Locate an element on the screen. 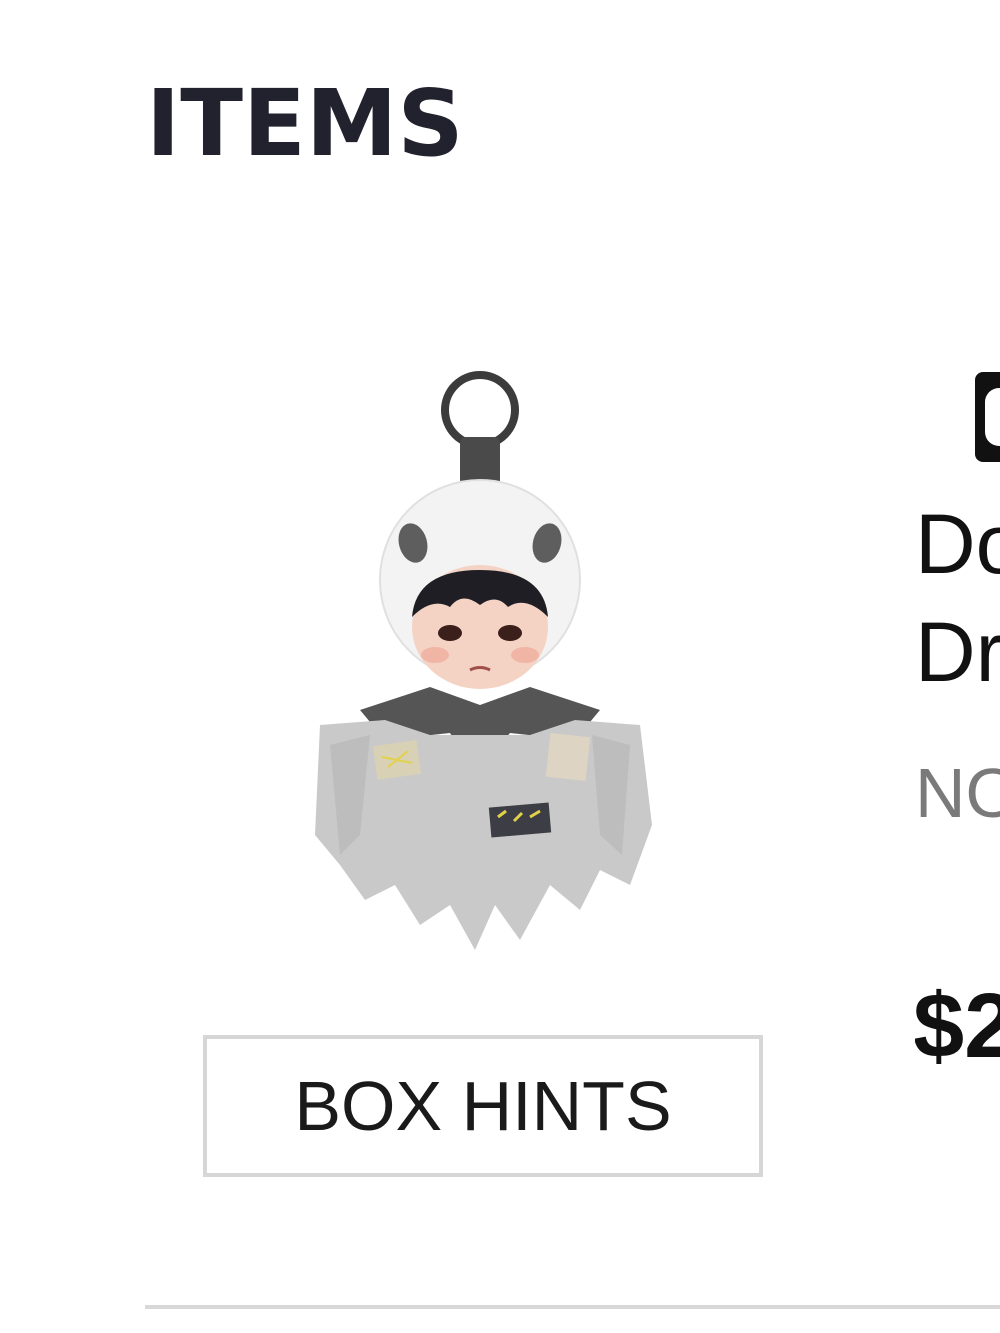  ghost-plush-keychain-icon is located at coordinates (483, 660).